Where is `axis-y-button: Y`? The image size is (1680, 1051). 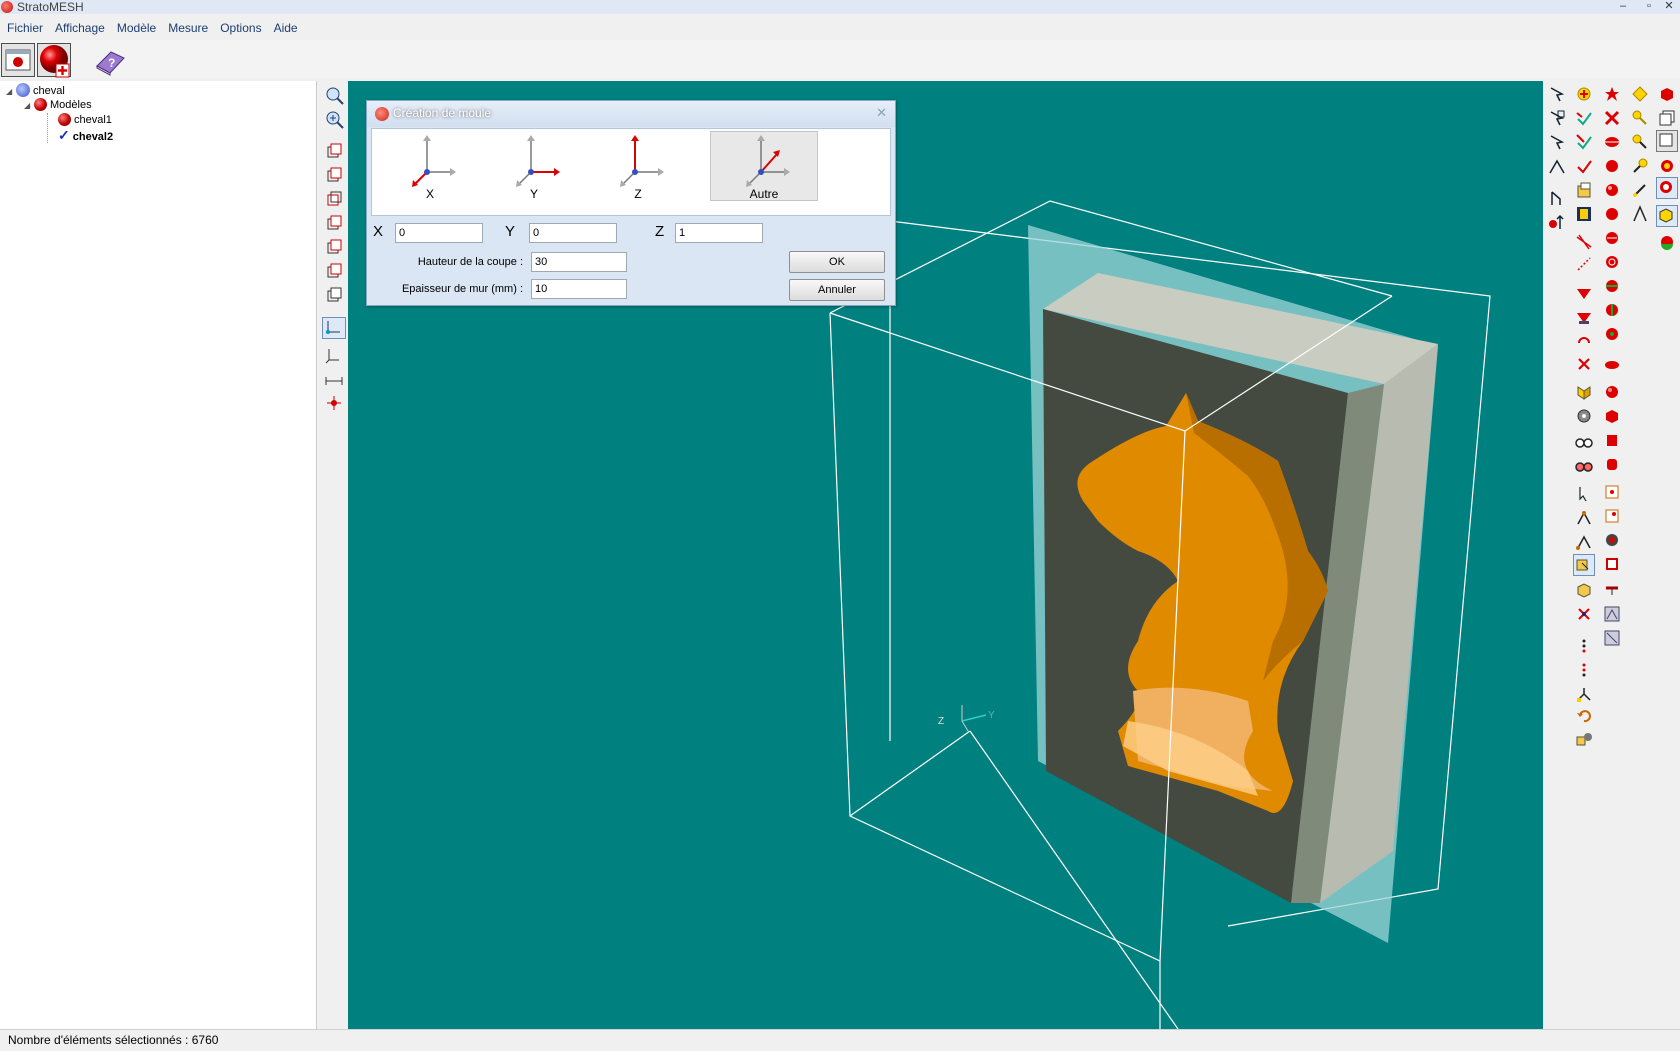
axis-y-button: Y is located at coordinates (534, 166).